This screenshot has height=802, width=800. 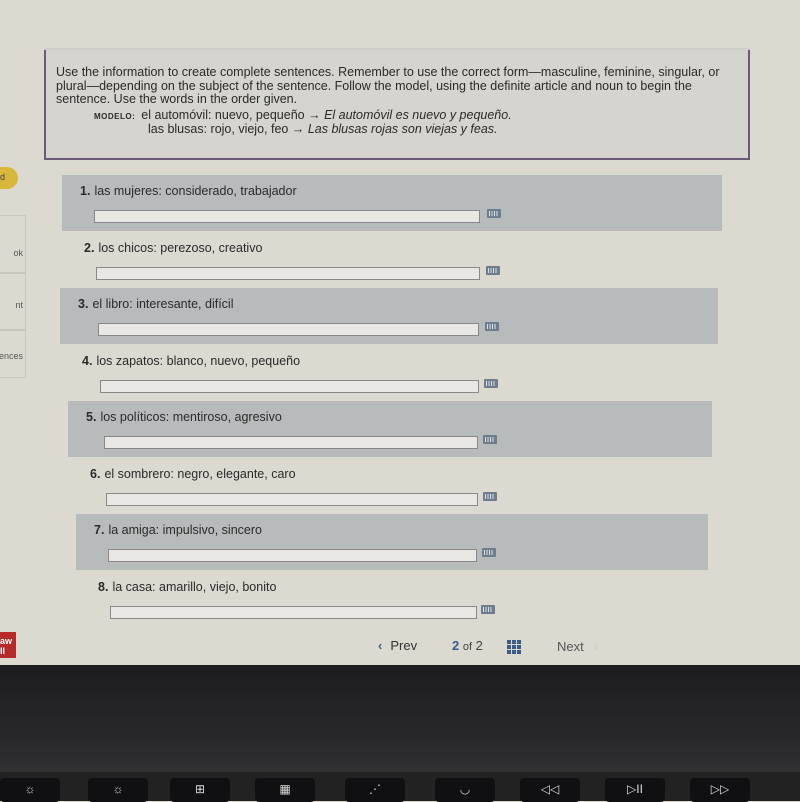 What do you see at coordinates (185, 530) in the screenshot?
I see `question-text: la amiga: impulsivo, sincero` at bounding box center [185, 530].